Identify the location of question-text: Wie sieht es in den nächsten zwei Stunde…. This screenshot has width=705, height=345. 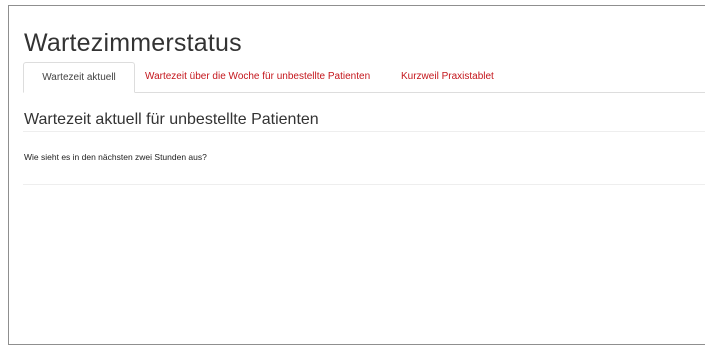
(115, 157).